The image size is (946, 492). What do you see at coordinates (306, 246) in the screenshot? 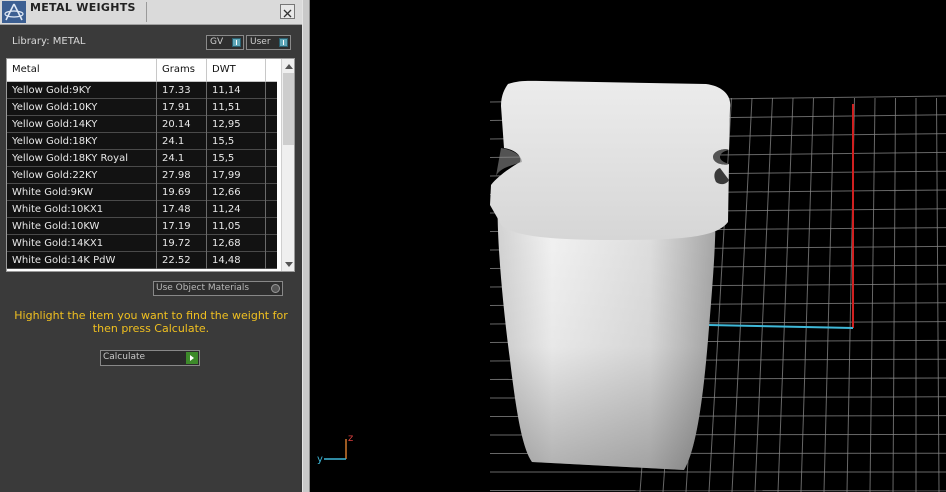
I see `panel-splitter` at bounding box center [306, 246].